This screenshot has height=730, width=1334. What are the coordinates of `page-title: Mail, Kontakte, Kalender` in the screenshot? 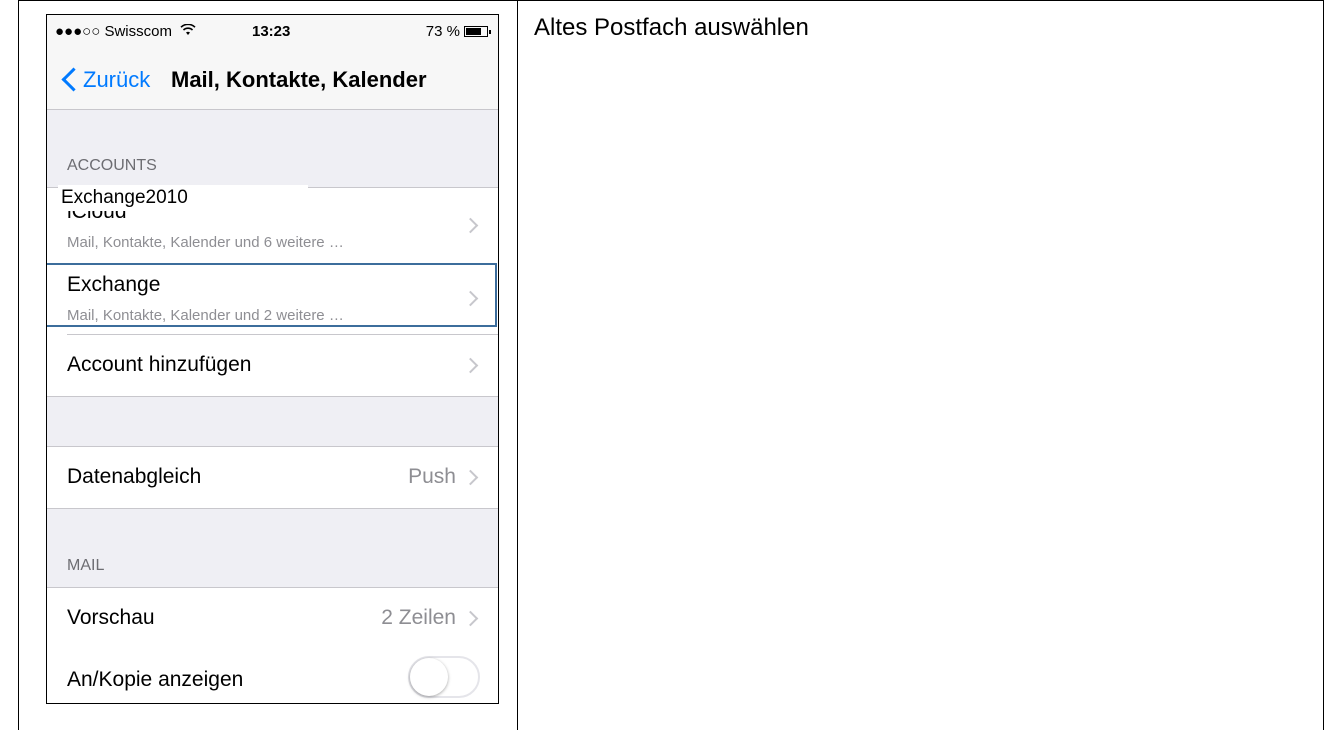 It's located at (299, 79).